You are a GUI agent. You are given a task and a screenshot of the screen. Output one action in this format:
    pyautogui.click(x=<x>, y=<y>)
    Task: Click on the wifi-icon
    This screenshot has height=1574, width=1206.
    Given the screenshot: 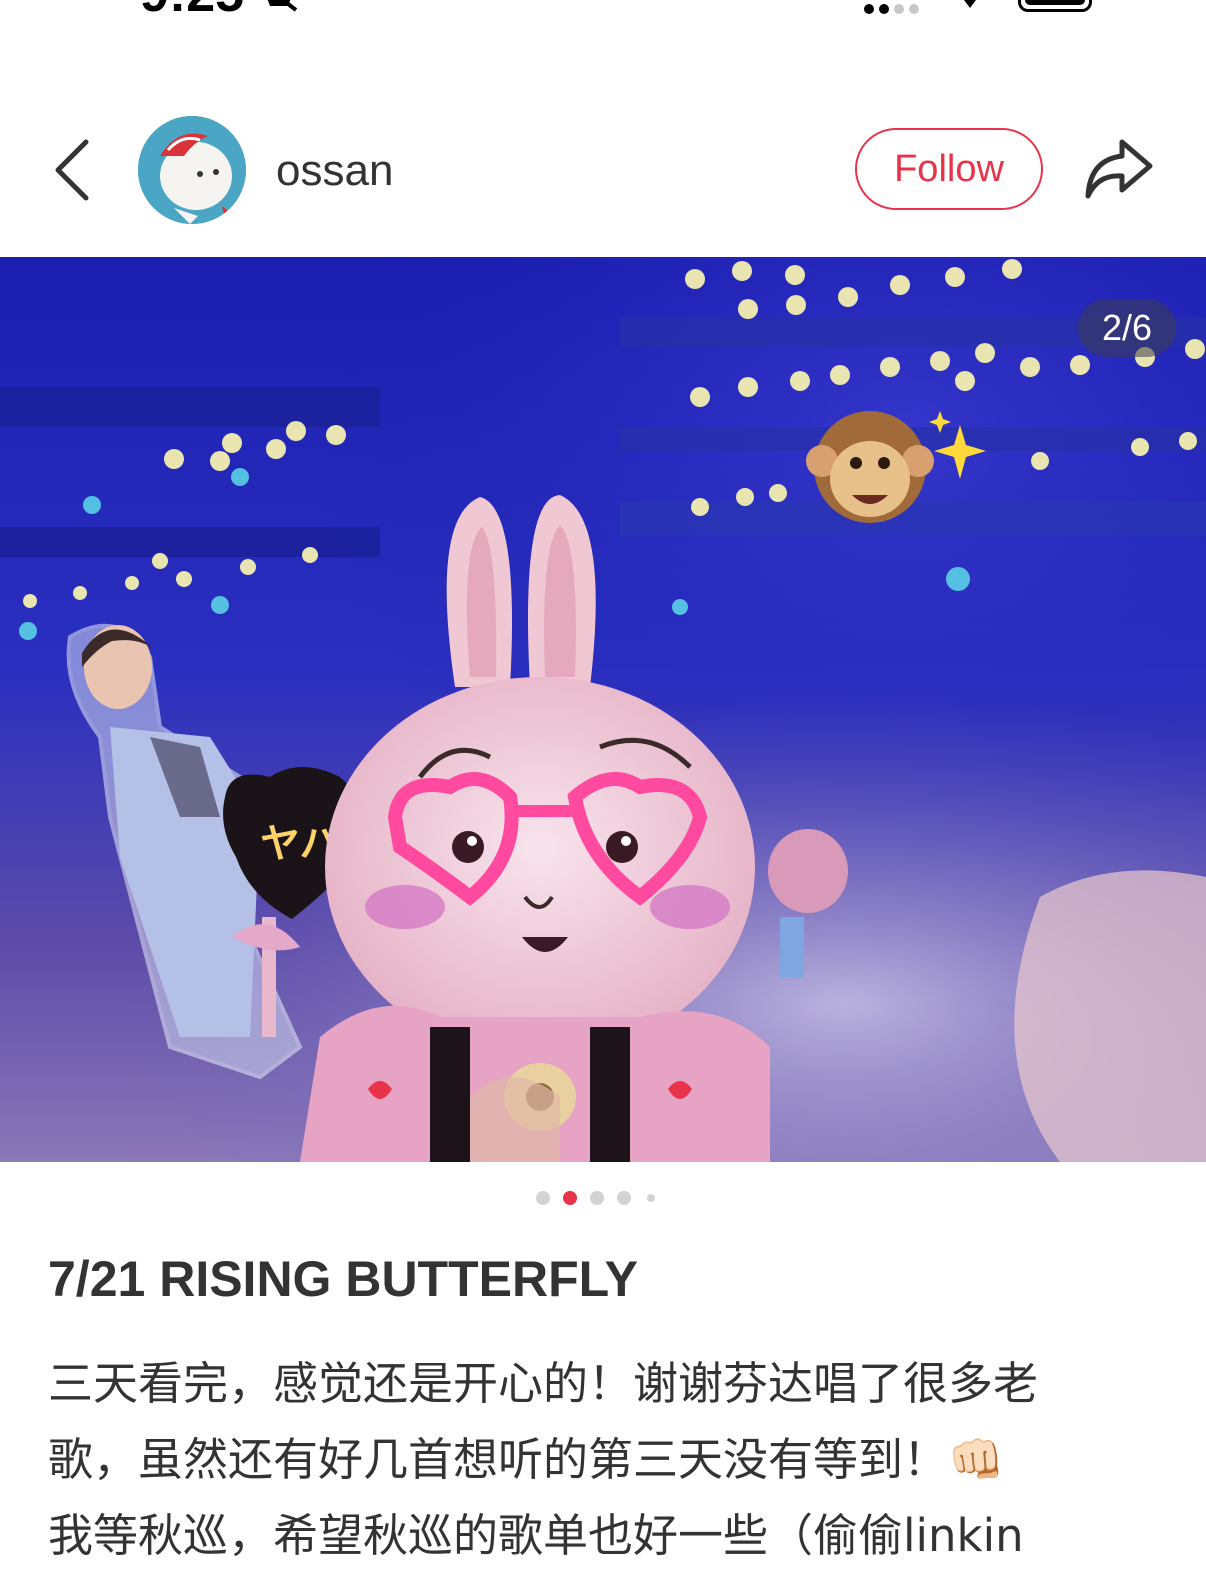 What is the action you would take?
    pyautogui.click(x=970, y=4)
    